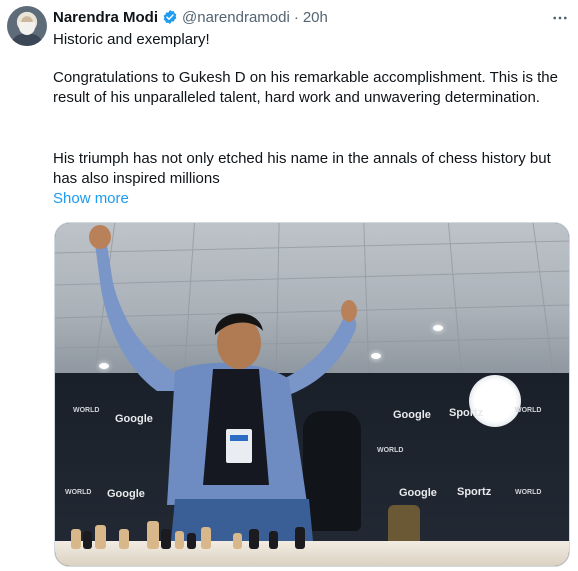  Describe the element at coordinates (170, 17) in the screenshot. I see `verified-badge-icon` at that location.